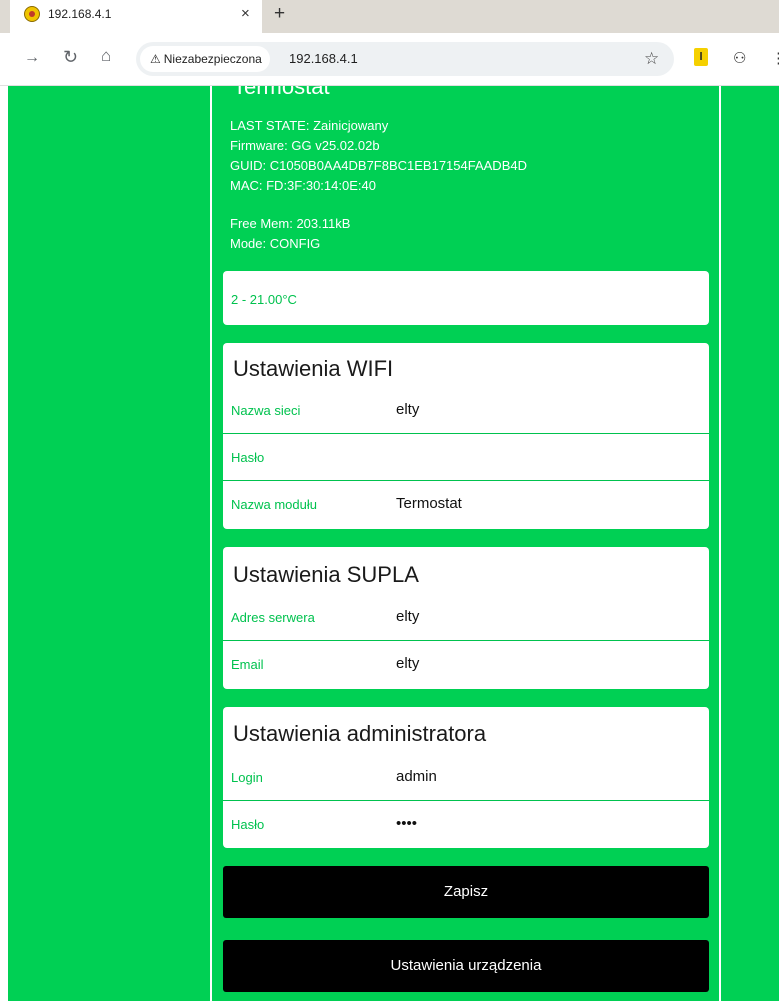  Describe the element at coordinates (416, 776) in the screenshot. I see `login-input: admin` at that location.